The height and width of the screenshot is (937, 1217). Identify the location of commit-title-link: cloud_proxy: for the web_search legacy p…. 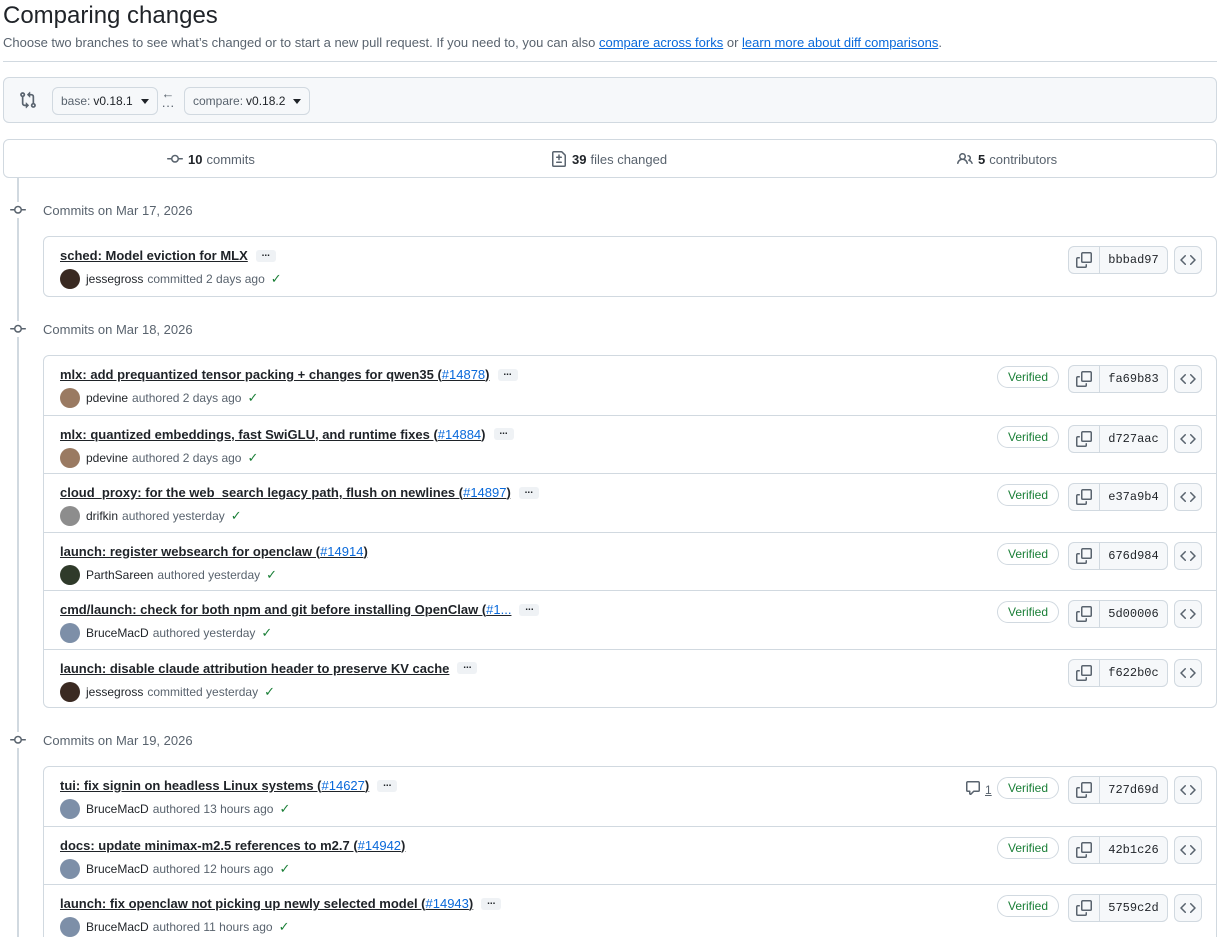
(285, 492).